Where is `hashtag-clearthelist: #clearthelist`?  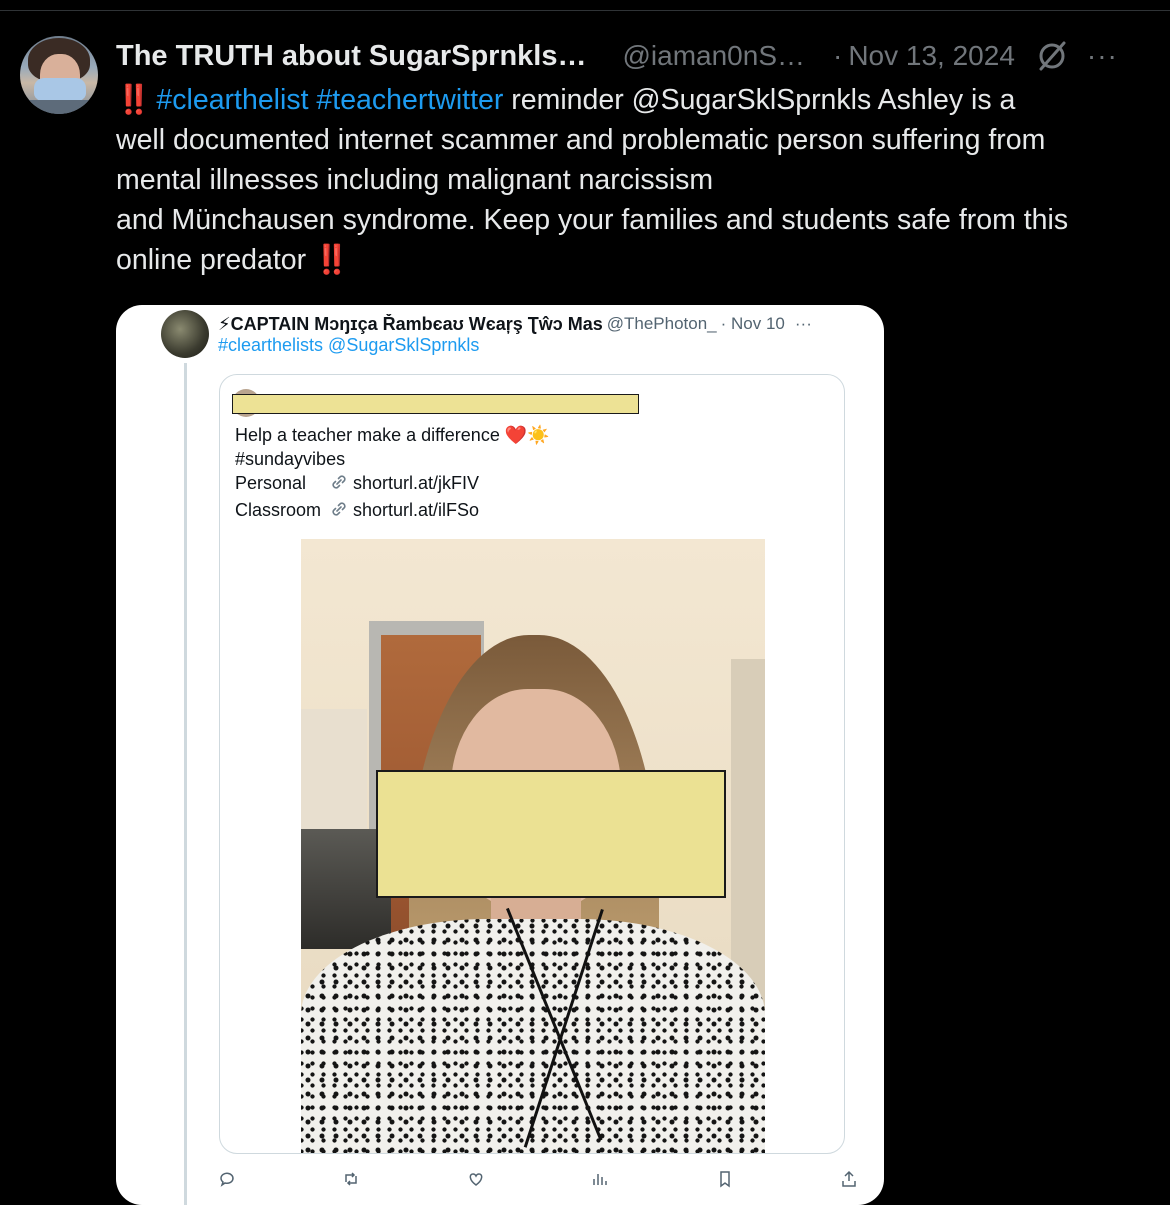
hashtag-clearthelist: #clearthelist is located at coordinates (232, 100).